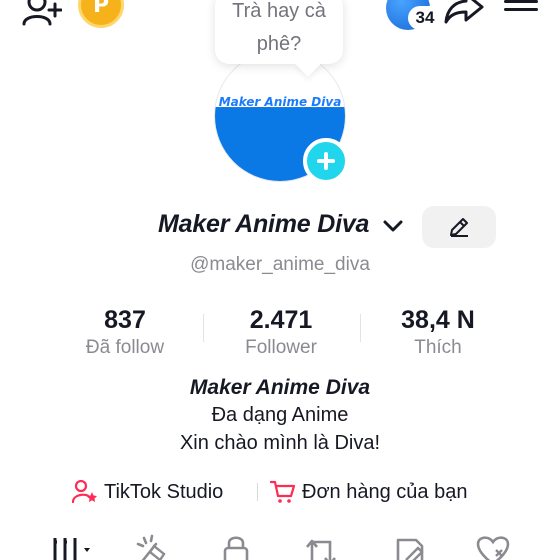 The width and height of the screenshot is (560, 560). Describe the element at coordinates (385, 491) in the screenshot. I see `orders-label: Đơn hàng của bạn` at that location.